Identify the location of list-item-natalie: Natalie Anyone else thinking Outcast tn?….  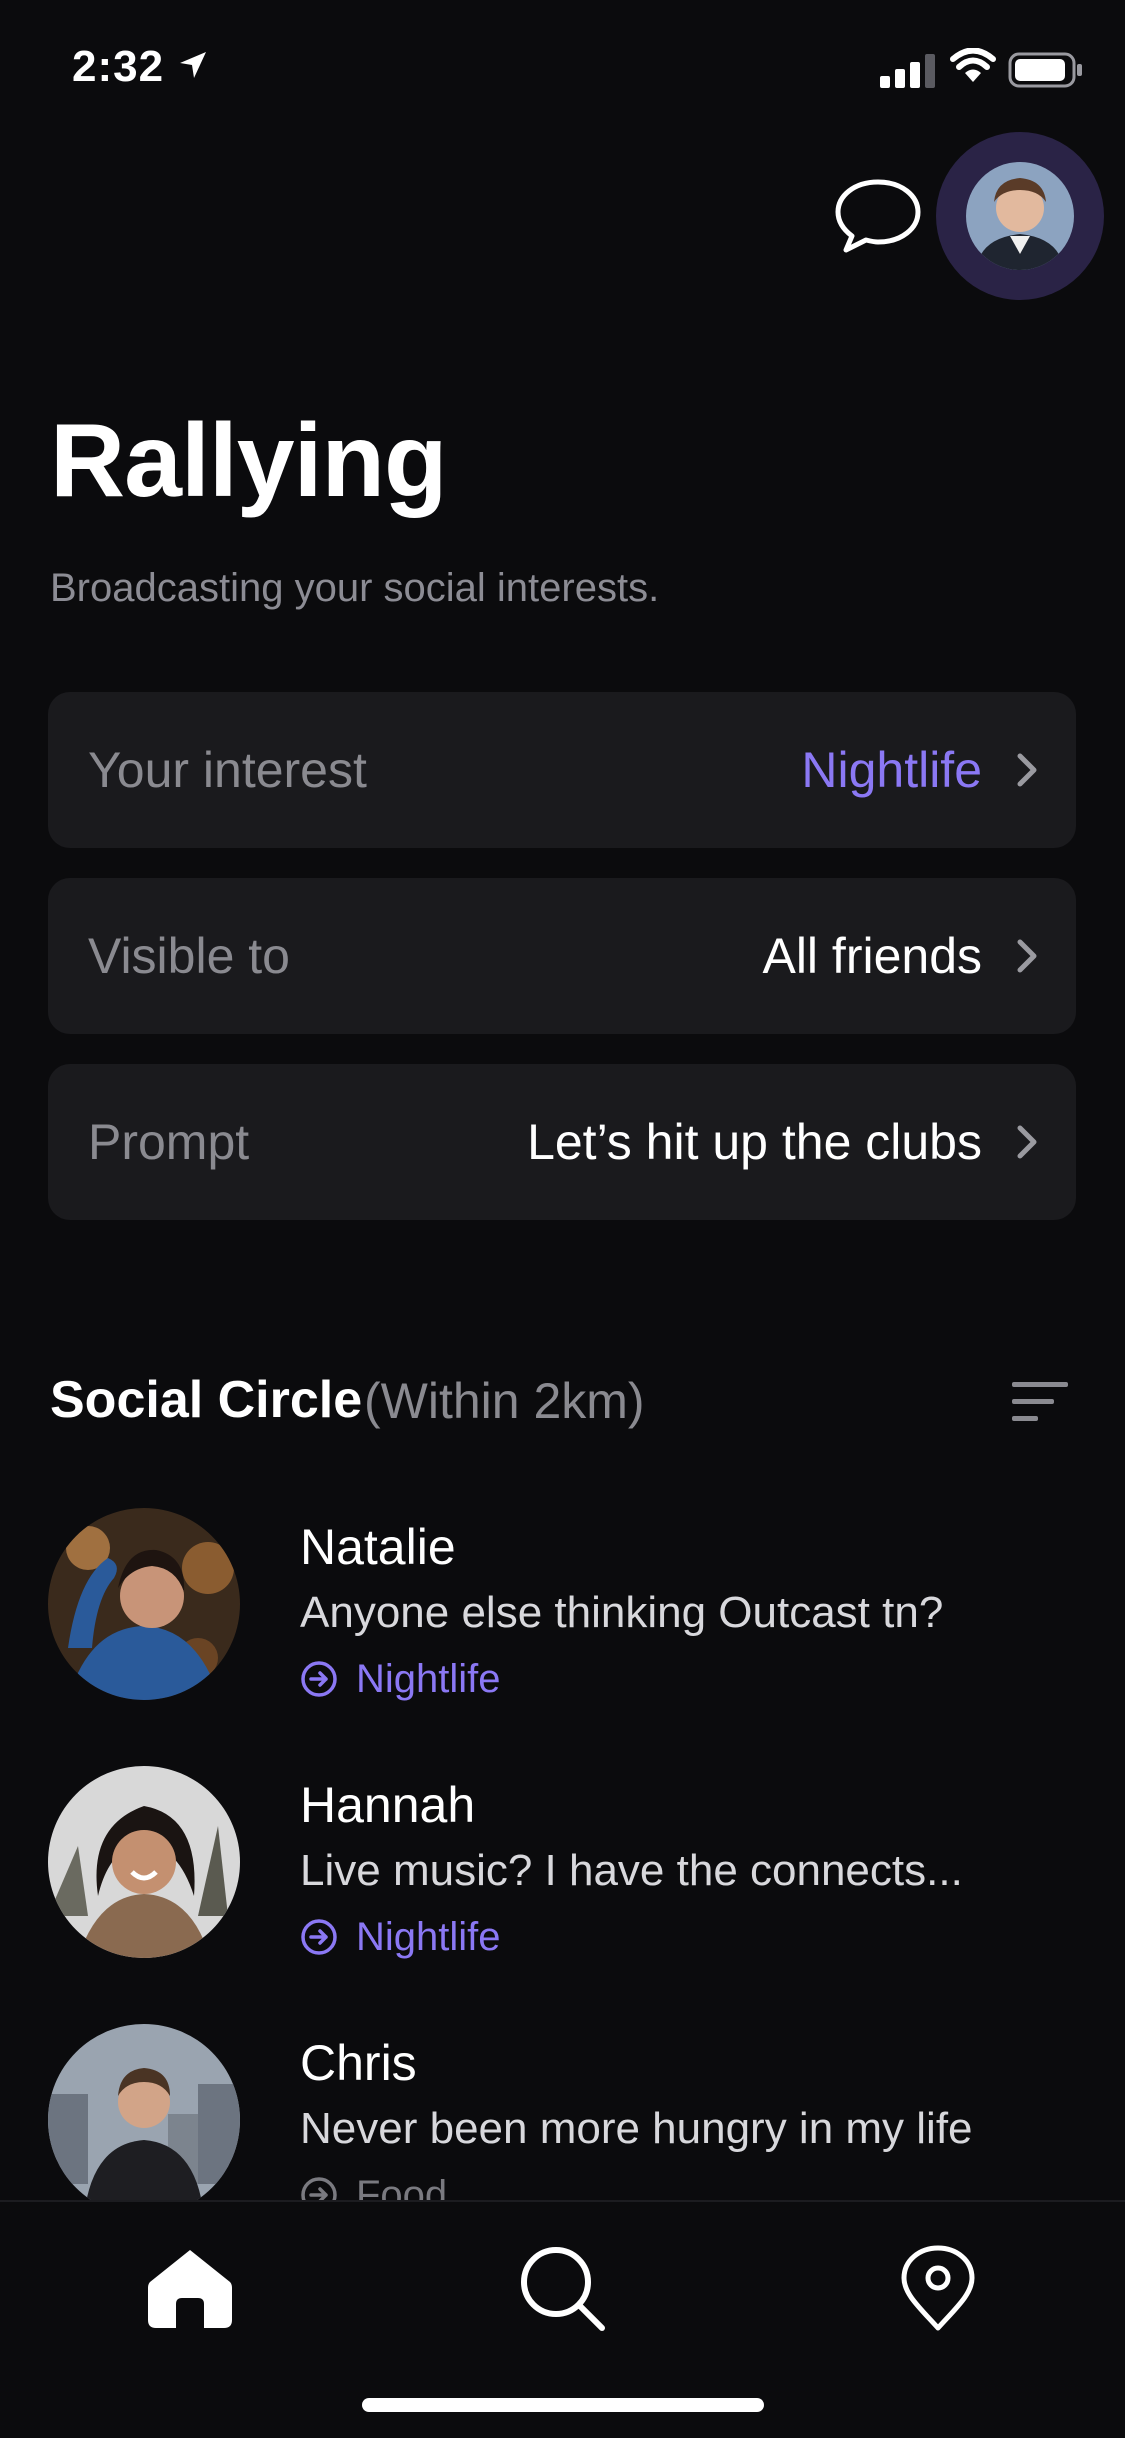
(568, 1608).